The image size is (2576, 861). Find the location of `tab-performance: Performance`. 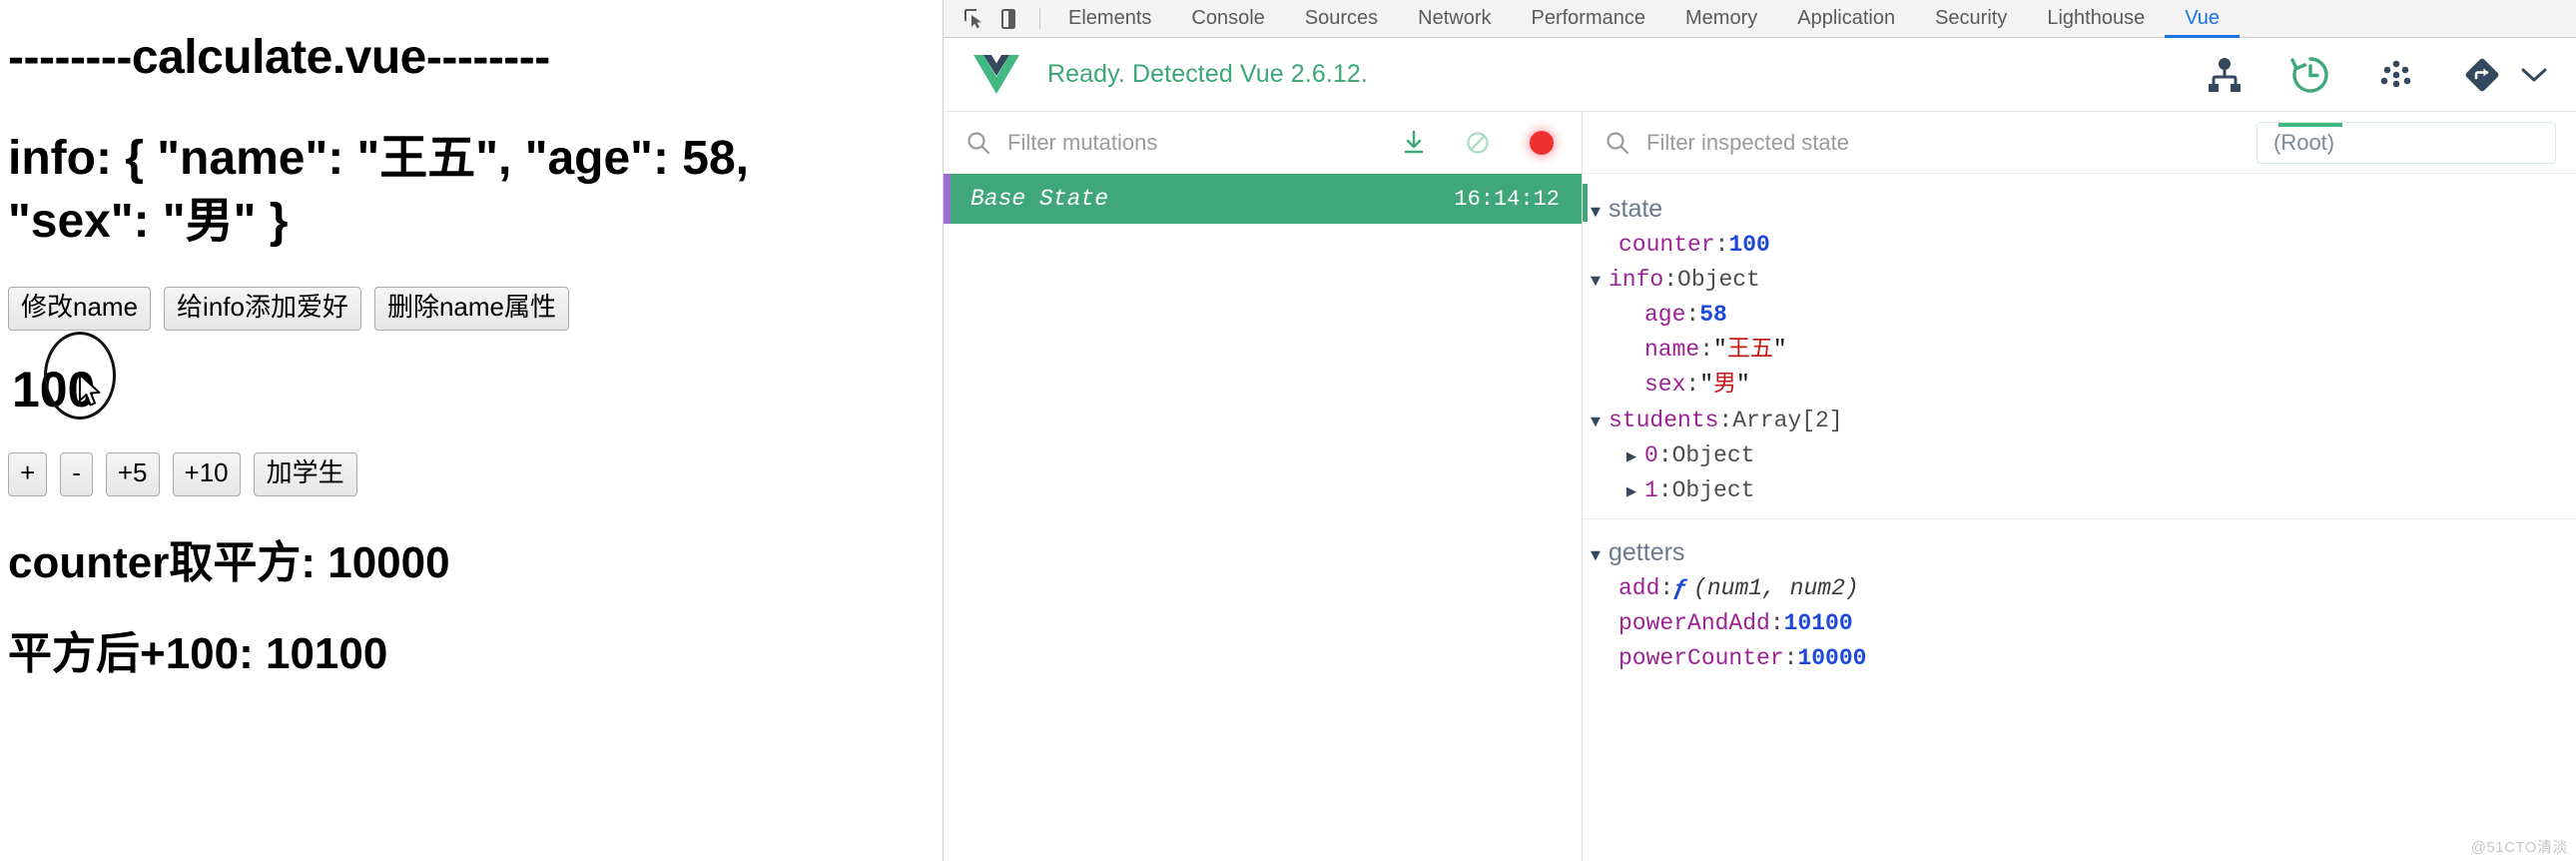

tab-performance: Performance is located at coordinates (1589, 19).